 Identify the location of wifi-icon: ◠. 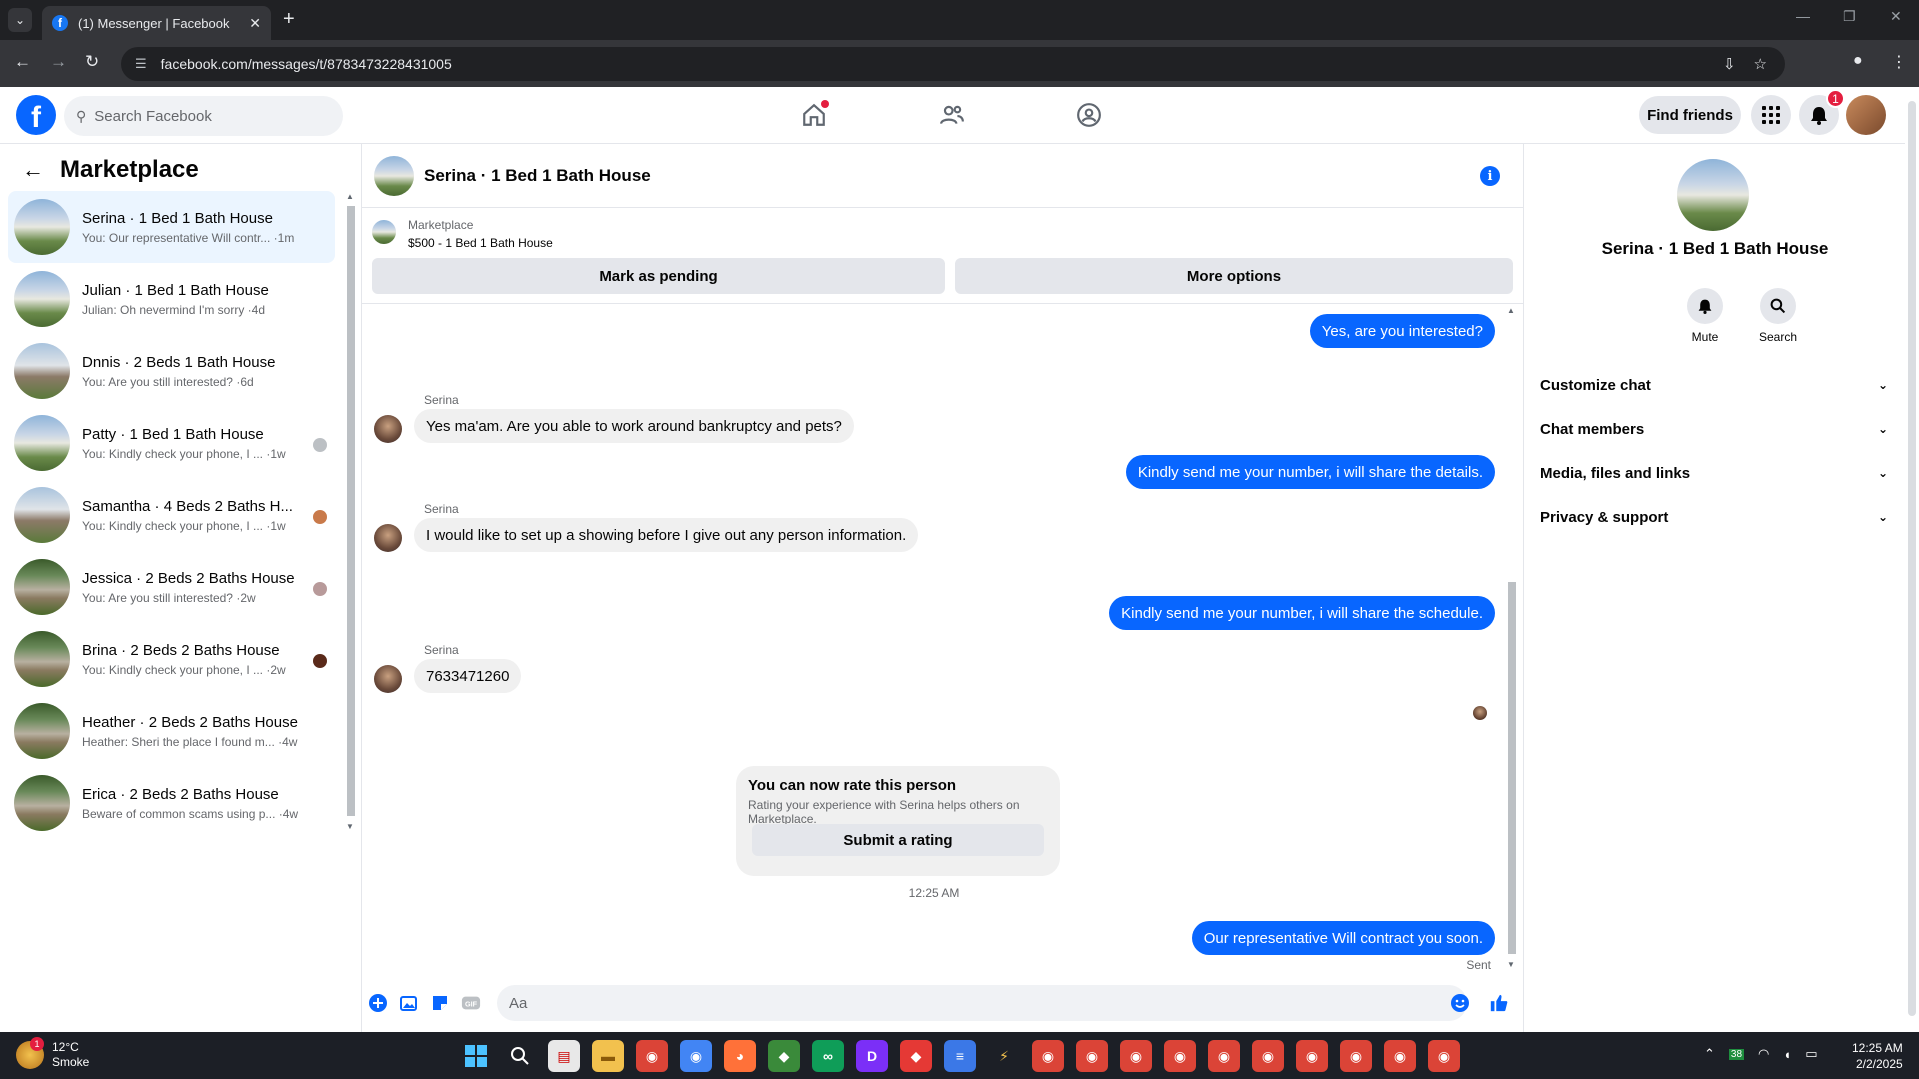
(1763, 1054).